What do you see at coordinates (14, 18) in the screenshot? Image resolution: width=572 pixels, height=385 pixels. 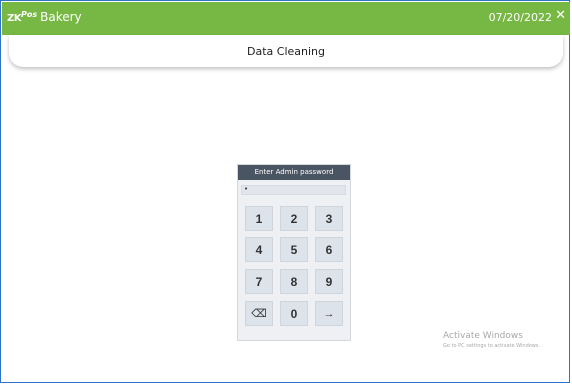 I see `logo-zk: ZK` at bounding box center [14, 18].